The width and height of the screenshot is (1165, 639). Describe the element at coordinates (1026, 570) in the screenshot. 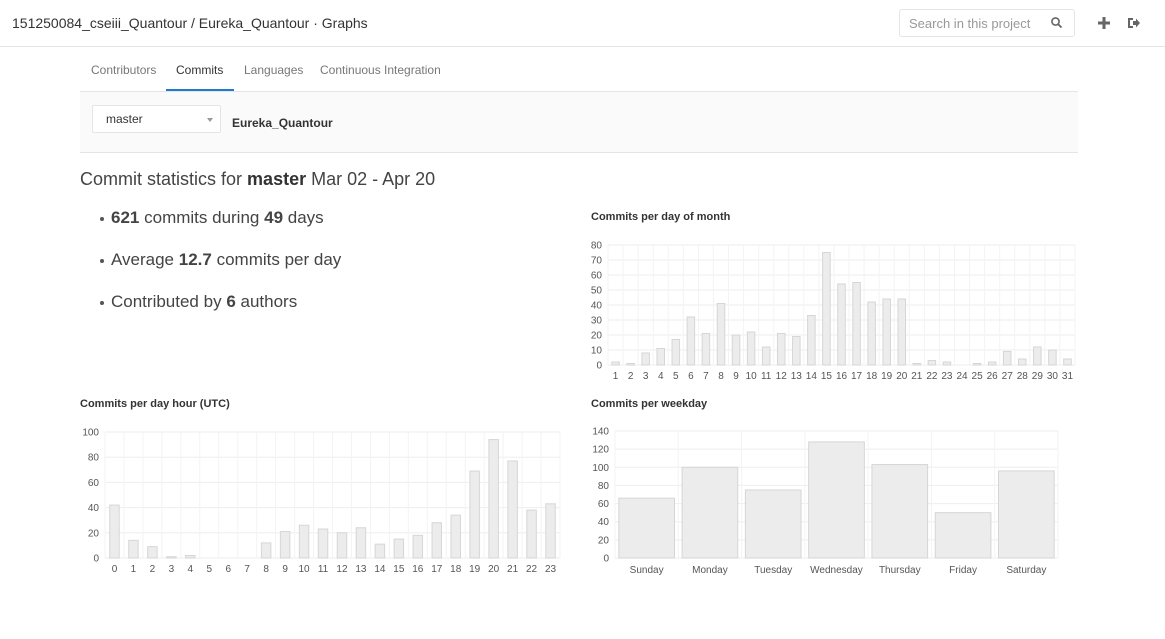

I see `x-tick-label: Saturday` at that location.